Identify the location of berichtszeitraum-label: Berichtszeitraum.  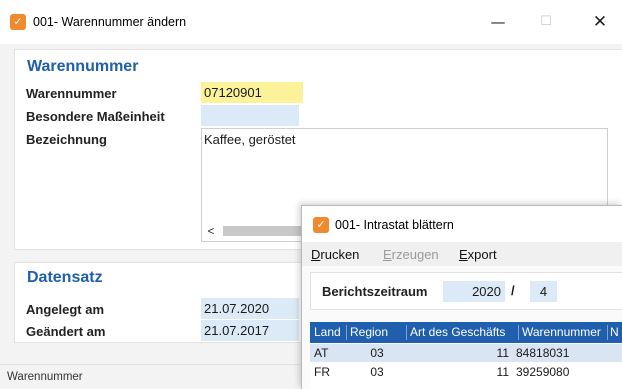
(375, 291).